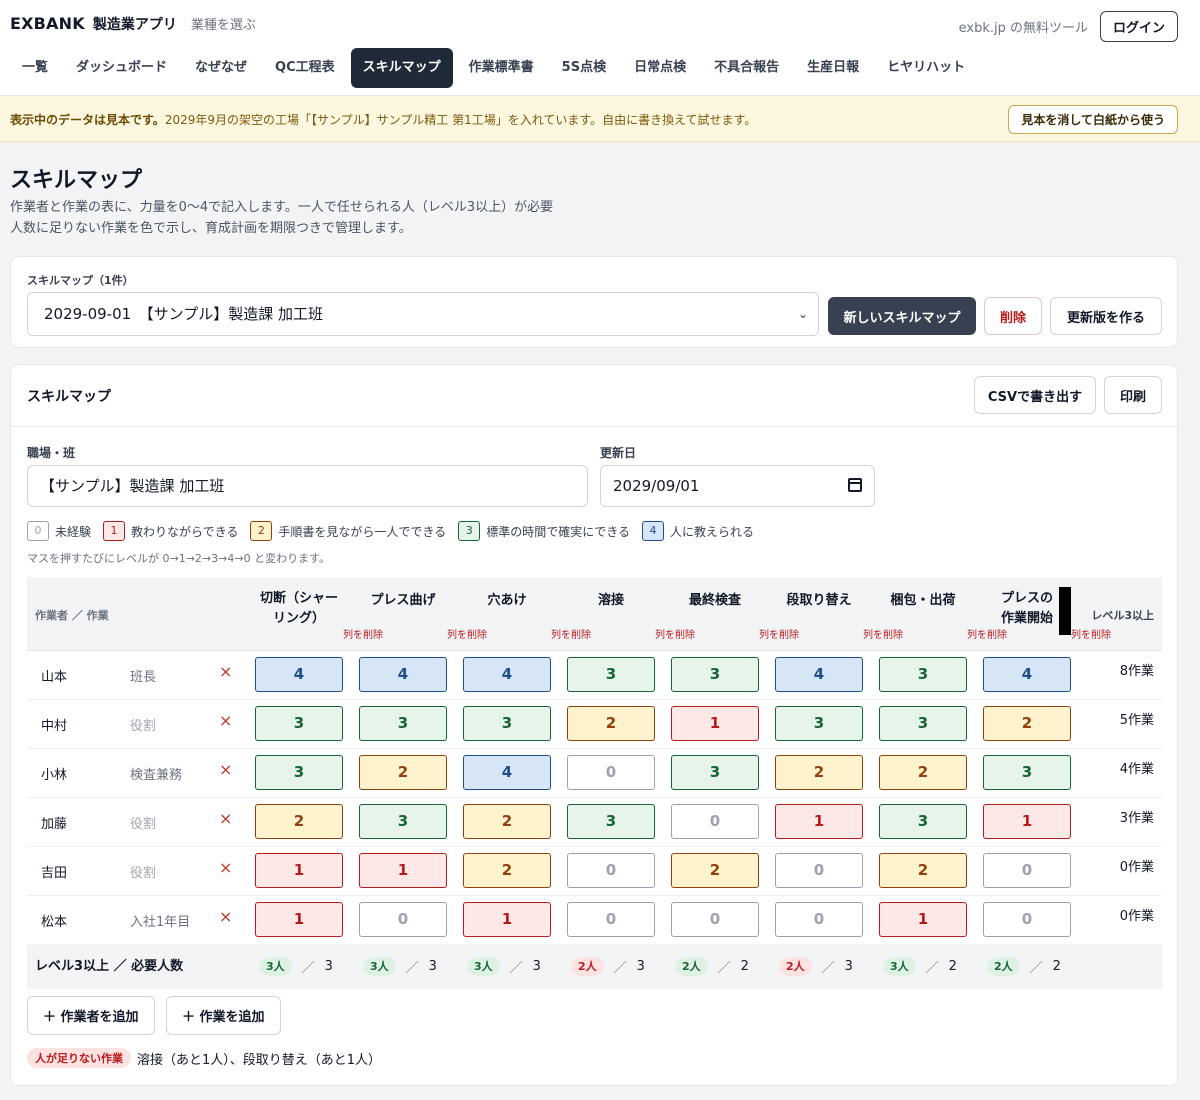 The height and width of the screenshot is (1100, 1200). I want to click on revision-button: 更新版を作る, so click(1106, 316).